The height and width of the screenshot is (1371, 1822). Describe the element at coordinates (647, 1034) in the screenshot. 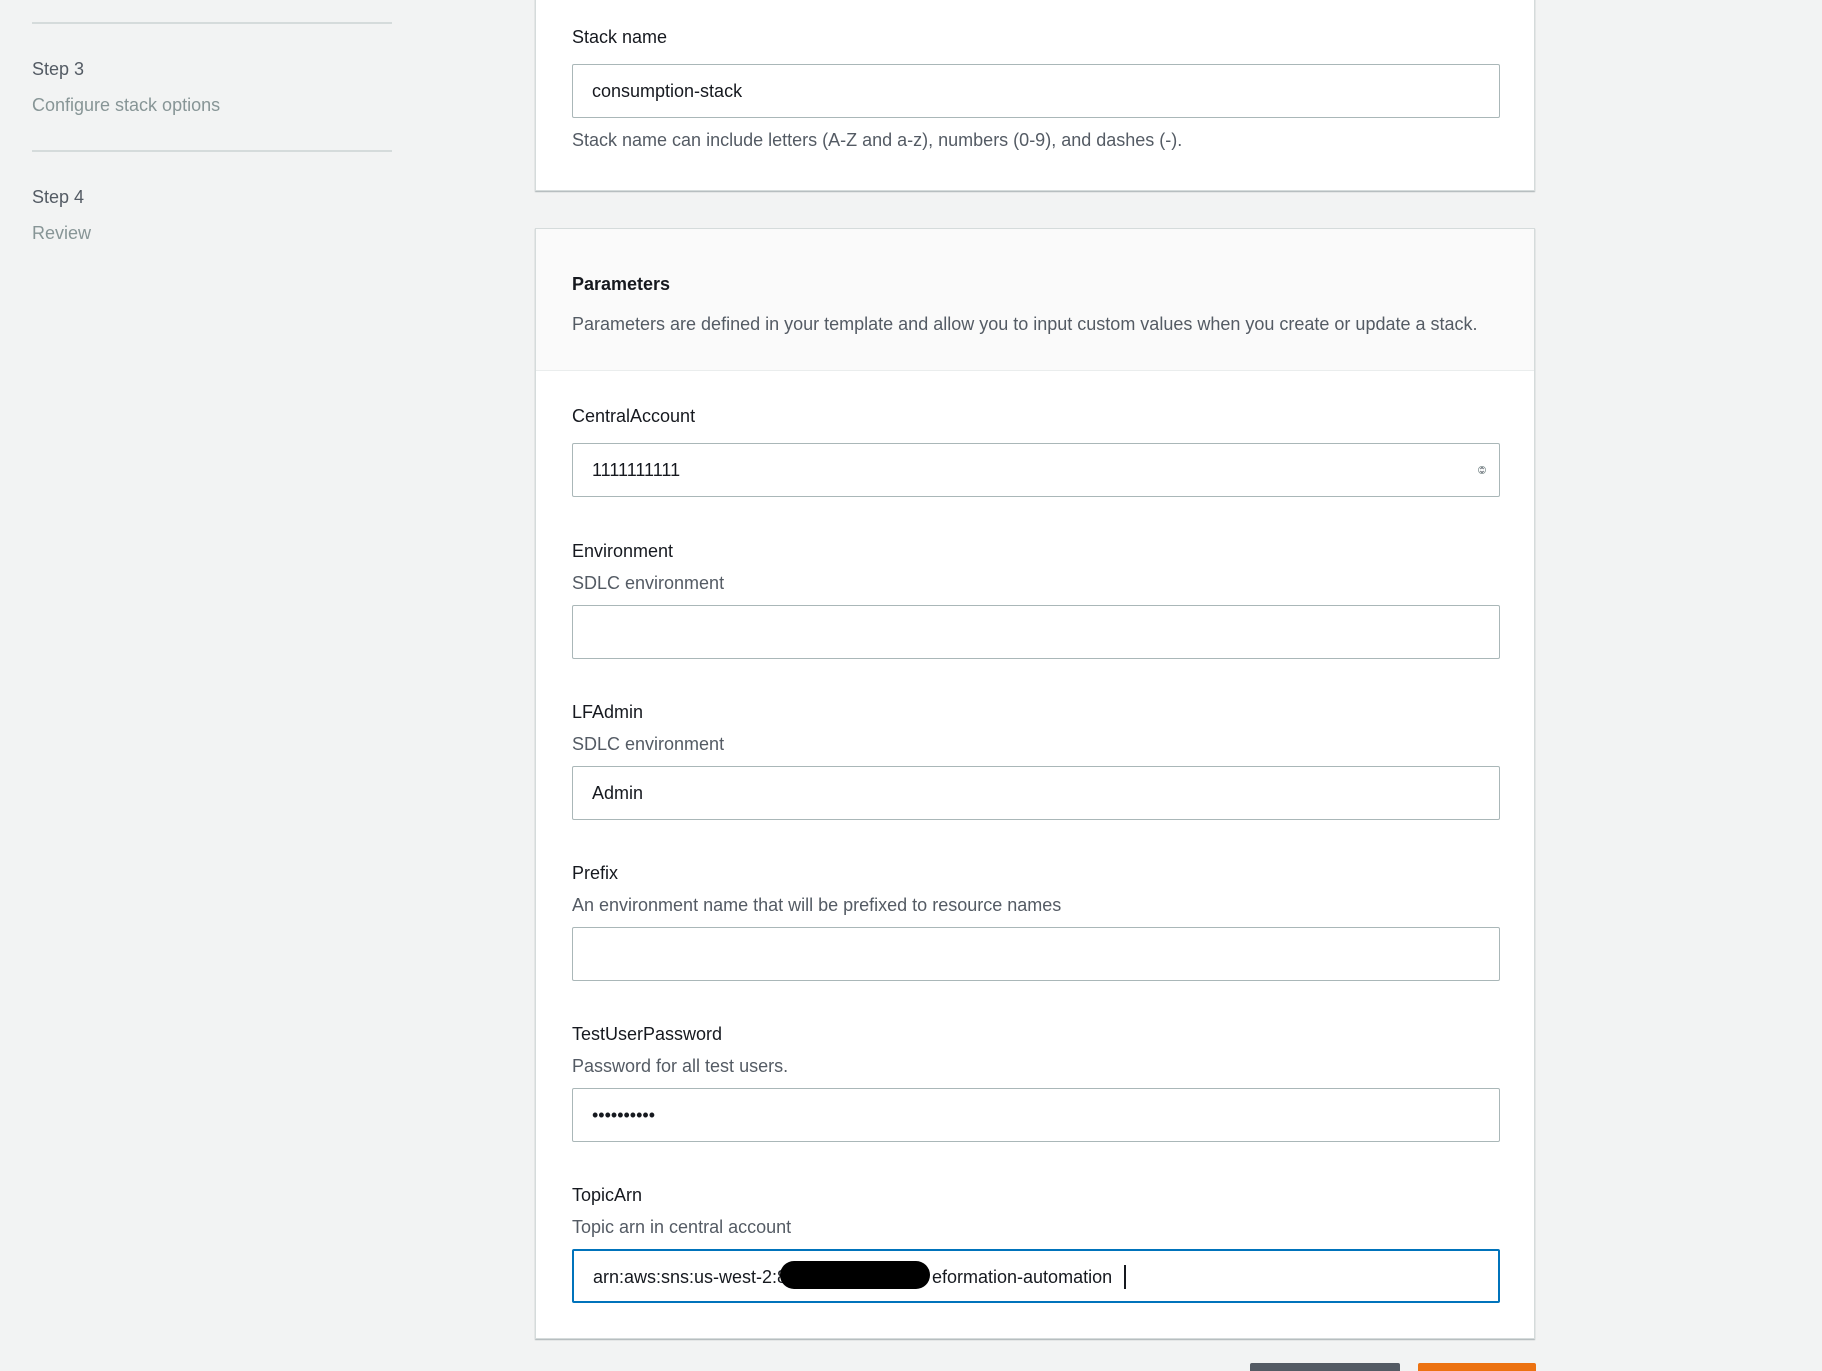

I see `test-user-password-label: TestUserPassword` at that location.